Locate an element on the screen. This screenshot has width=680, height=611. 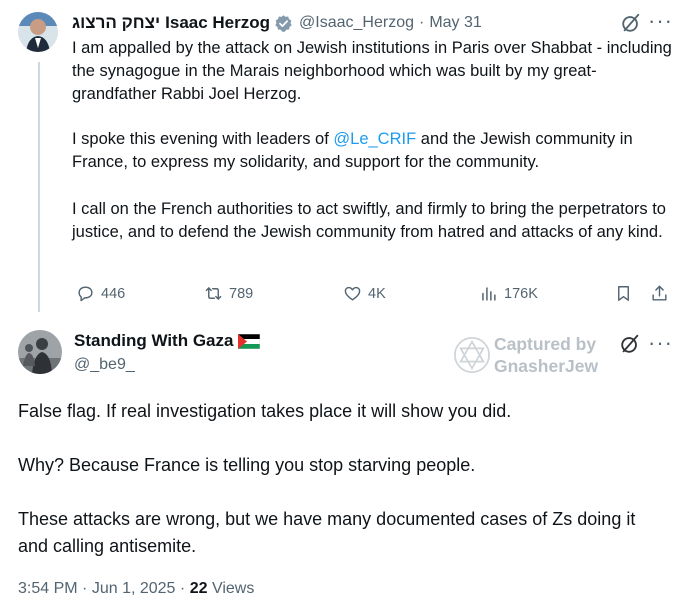
avatar-standing-with-gaza is located at coordinates (40, 352).